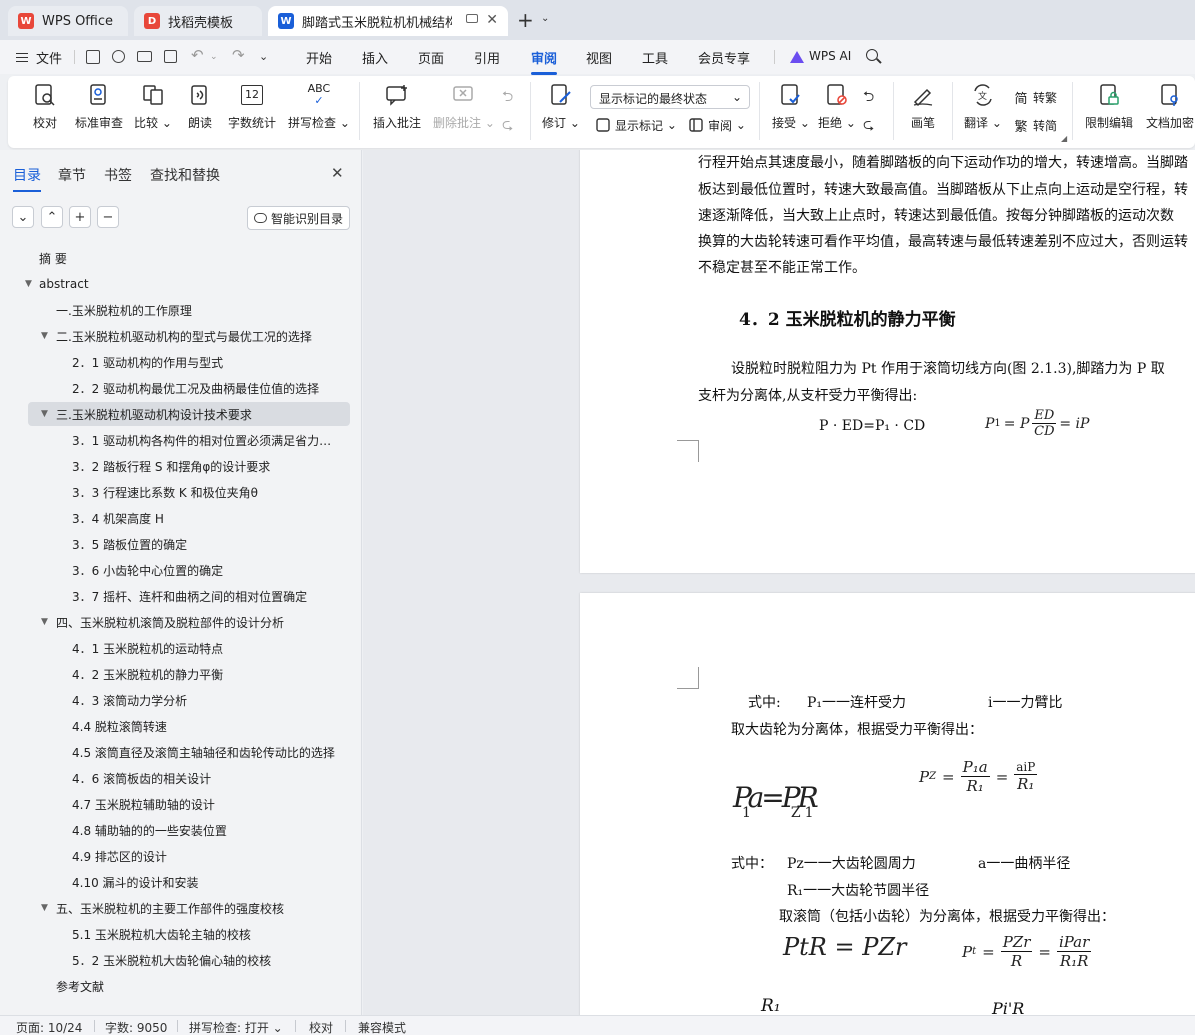  I want to click on ribbon-expand-icon: ◢, so click(1064, 138).